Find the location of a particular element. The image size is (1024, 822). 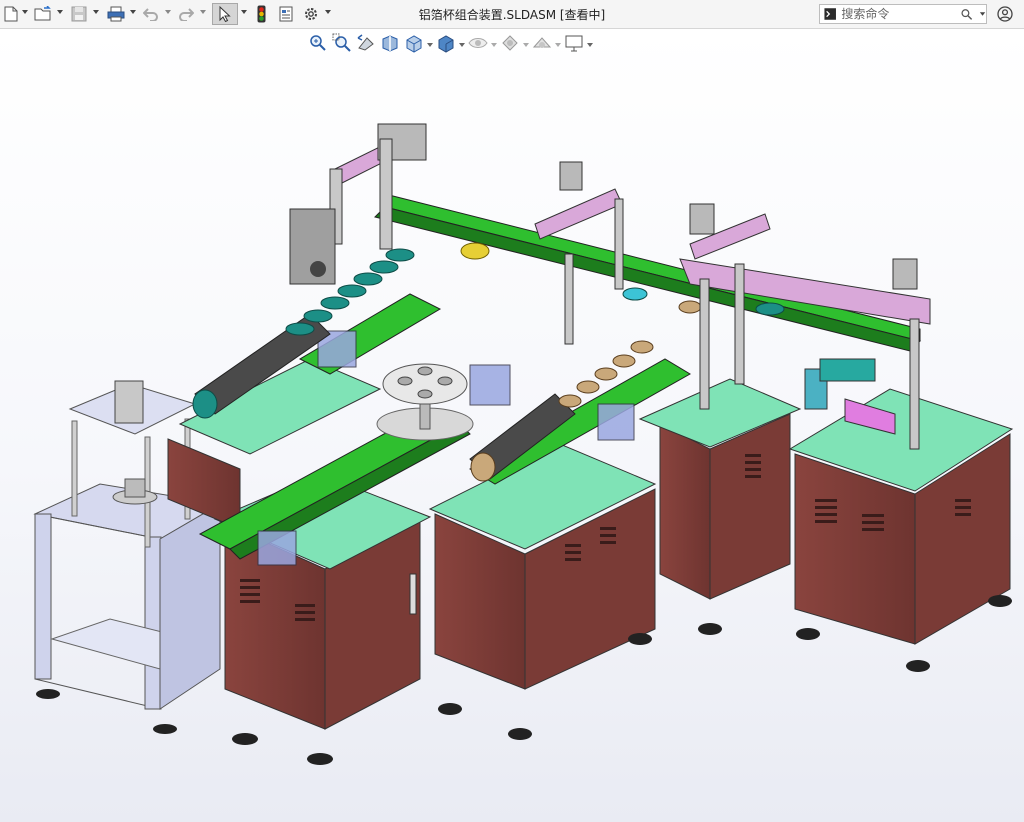

save-icon is located at coordinates (79, 14).